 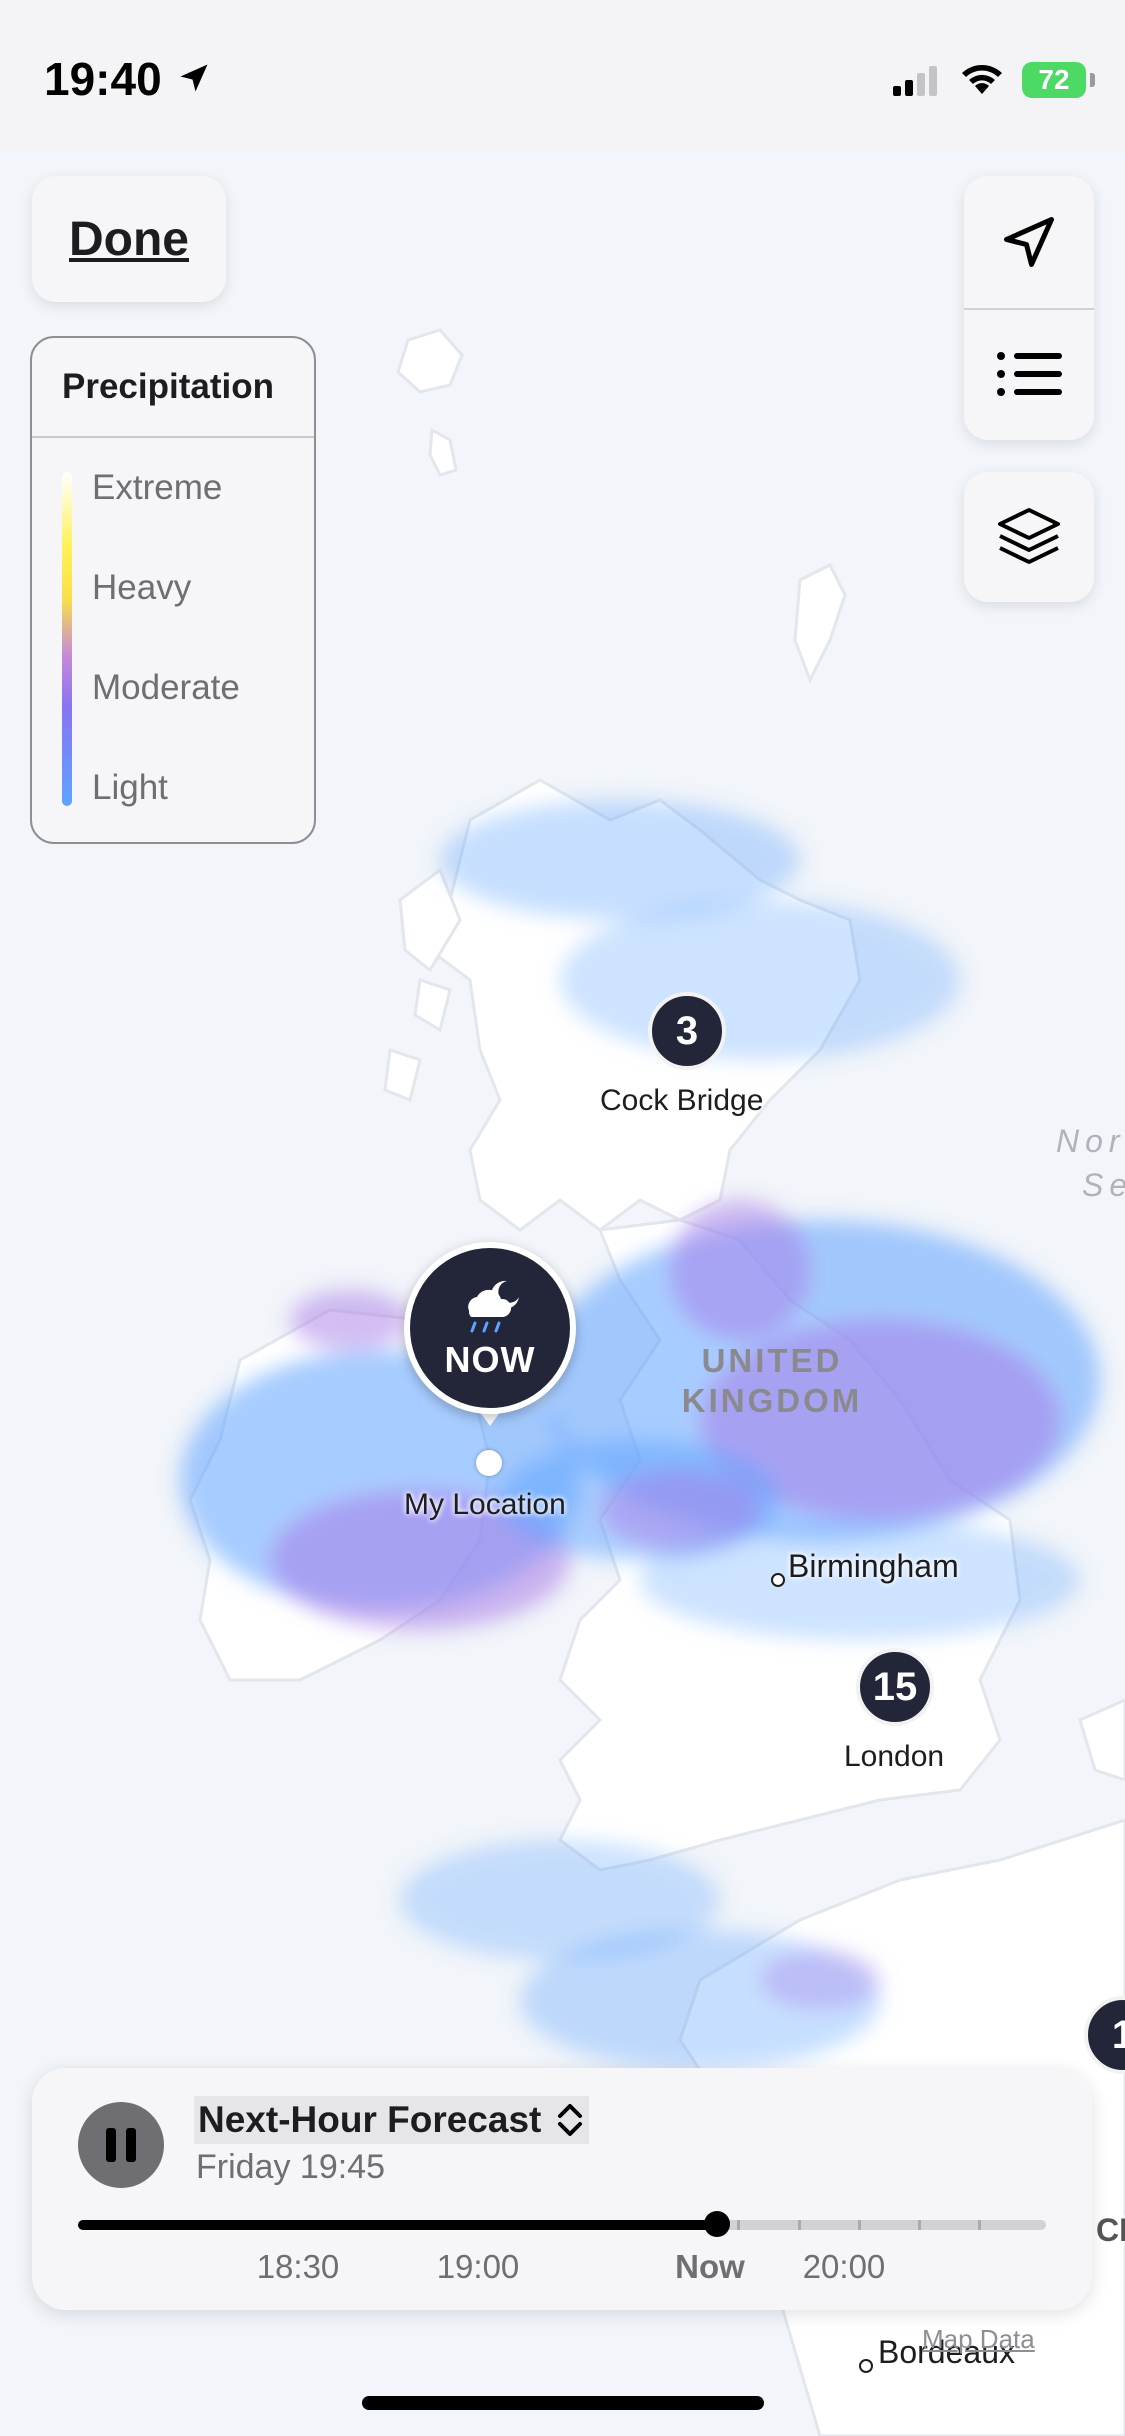 What do you see at coordinates (493, 1306) in the screenshot?
I see `cloud-moon-rain-icon` at bounding box center [493, 1306].